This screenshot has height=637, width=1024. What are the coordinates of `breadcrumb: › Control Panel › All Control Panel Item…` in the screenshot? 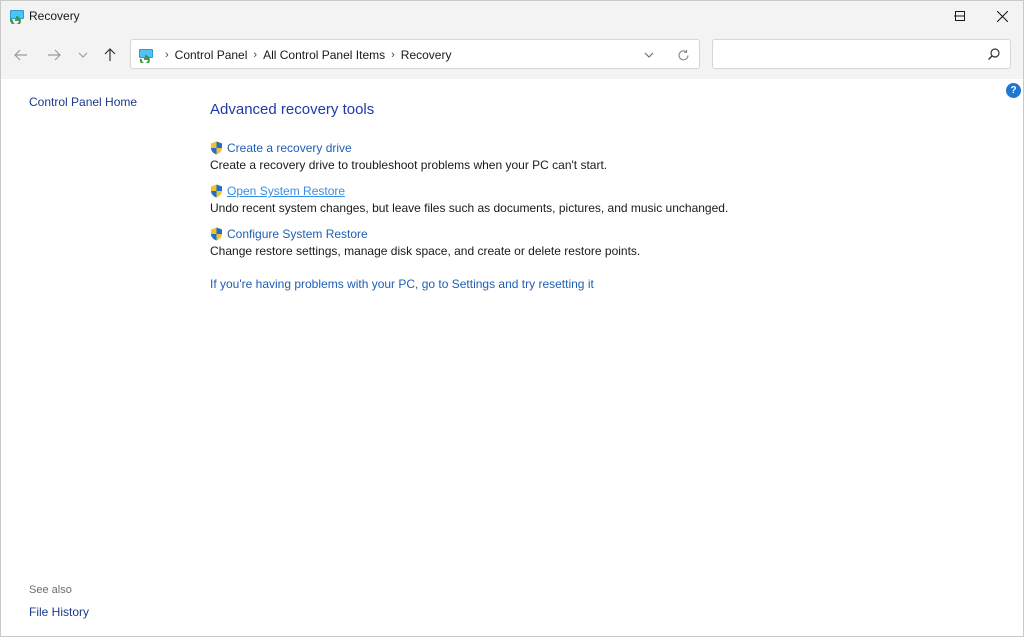 It's located at (305, 55).